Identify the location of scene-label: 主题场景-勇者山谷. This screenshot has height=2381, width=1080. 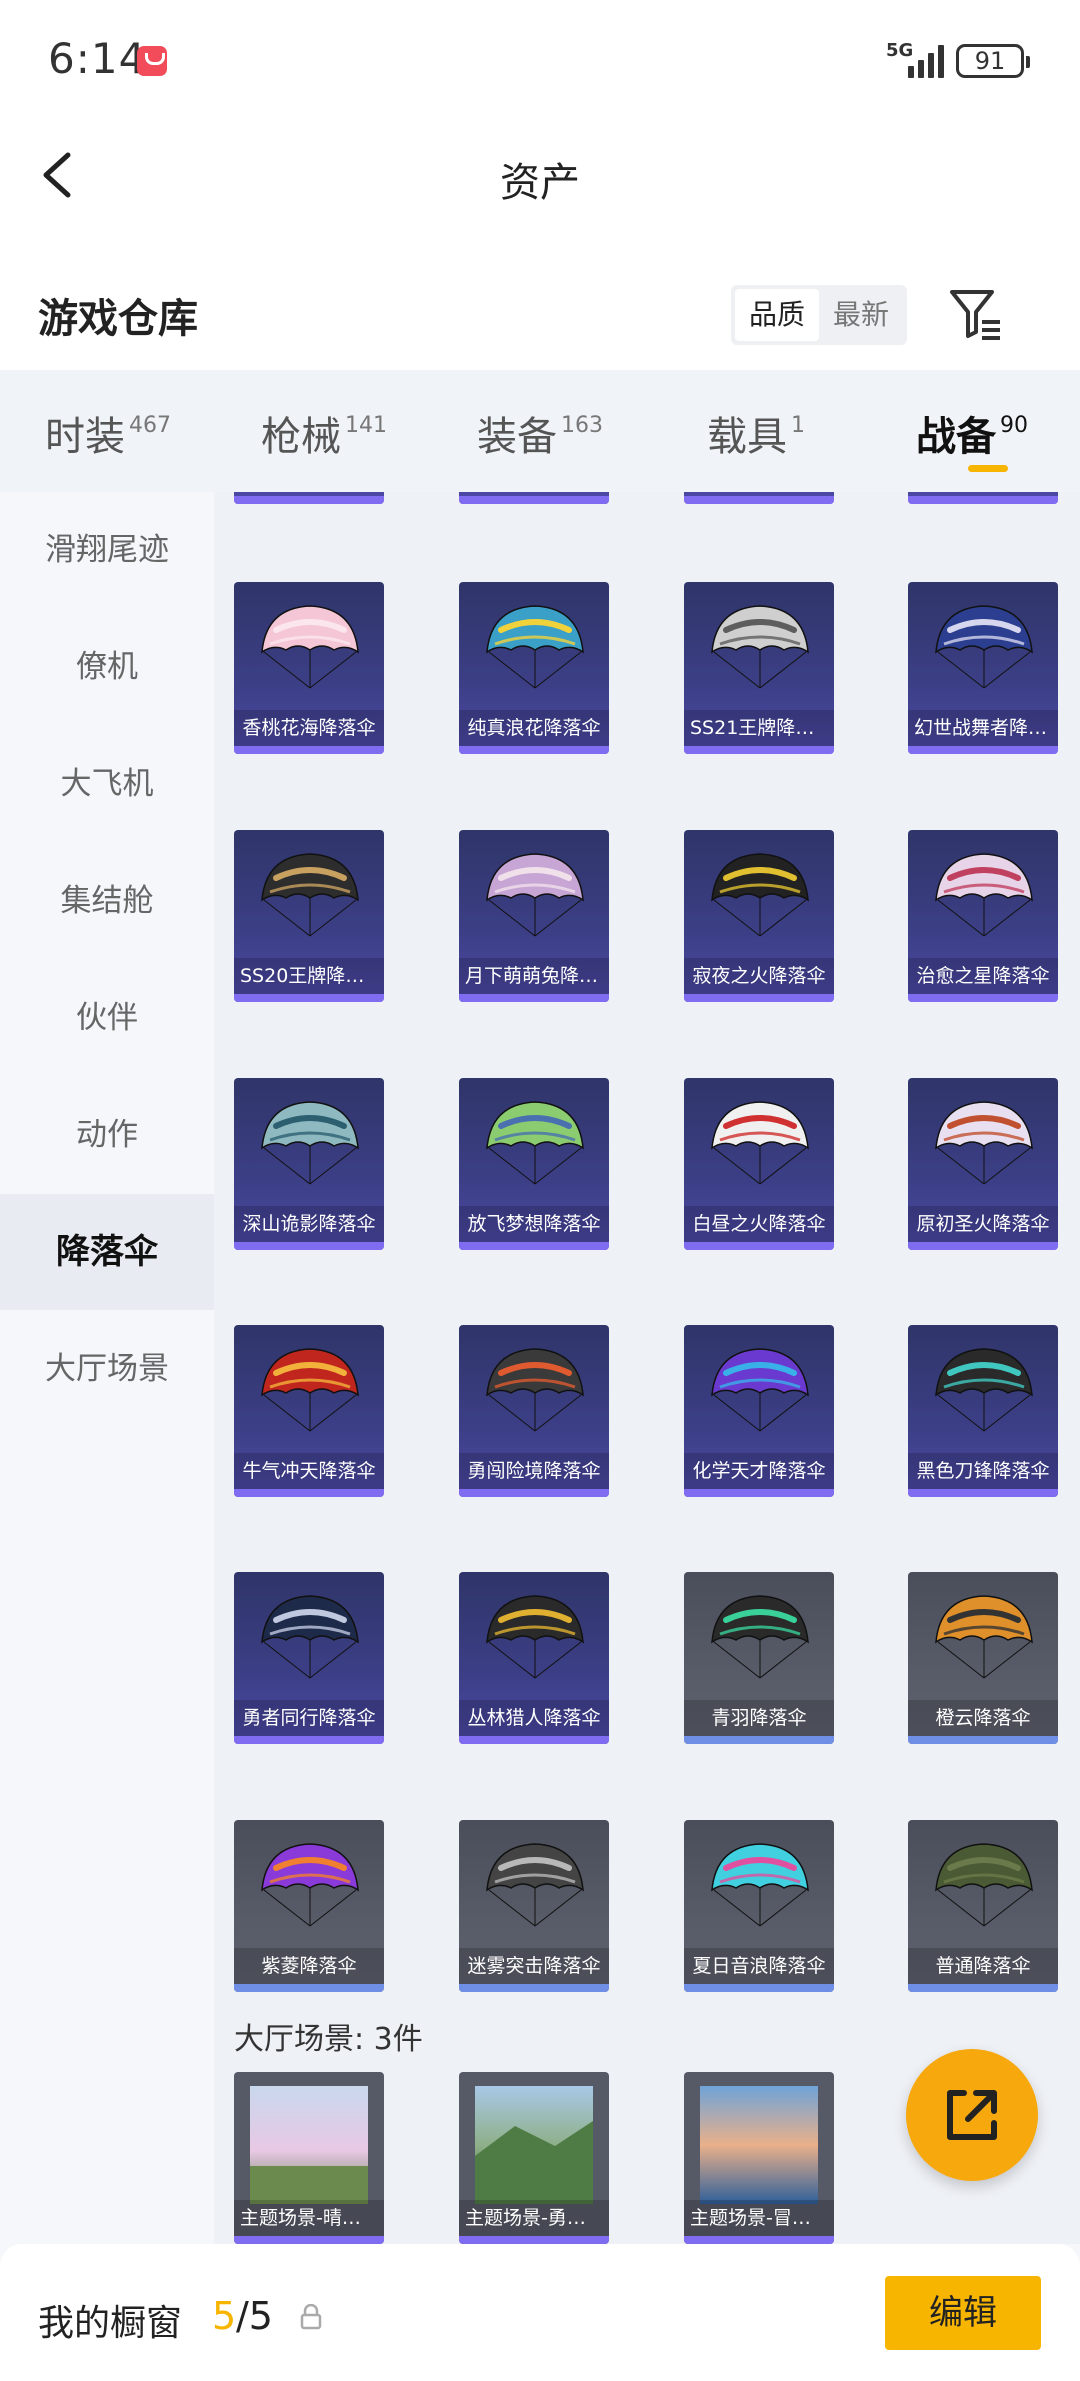
(534, 2218).